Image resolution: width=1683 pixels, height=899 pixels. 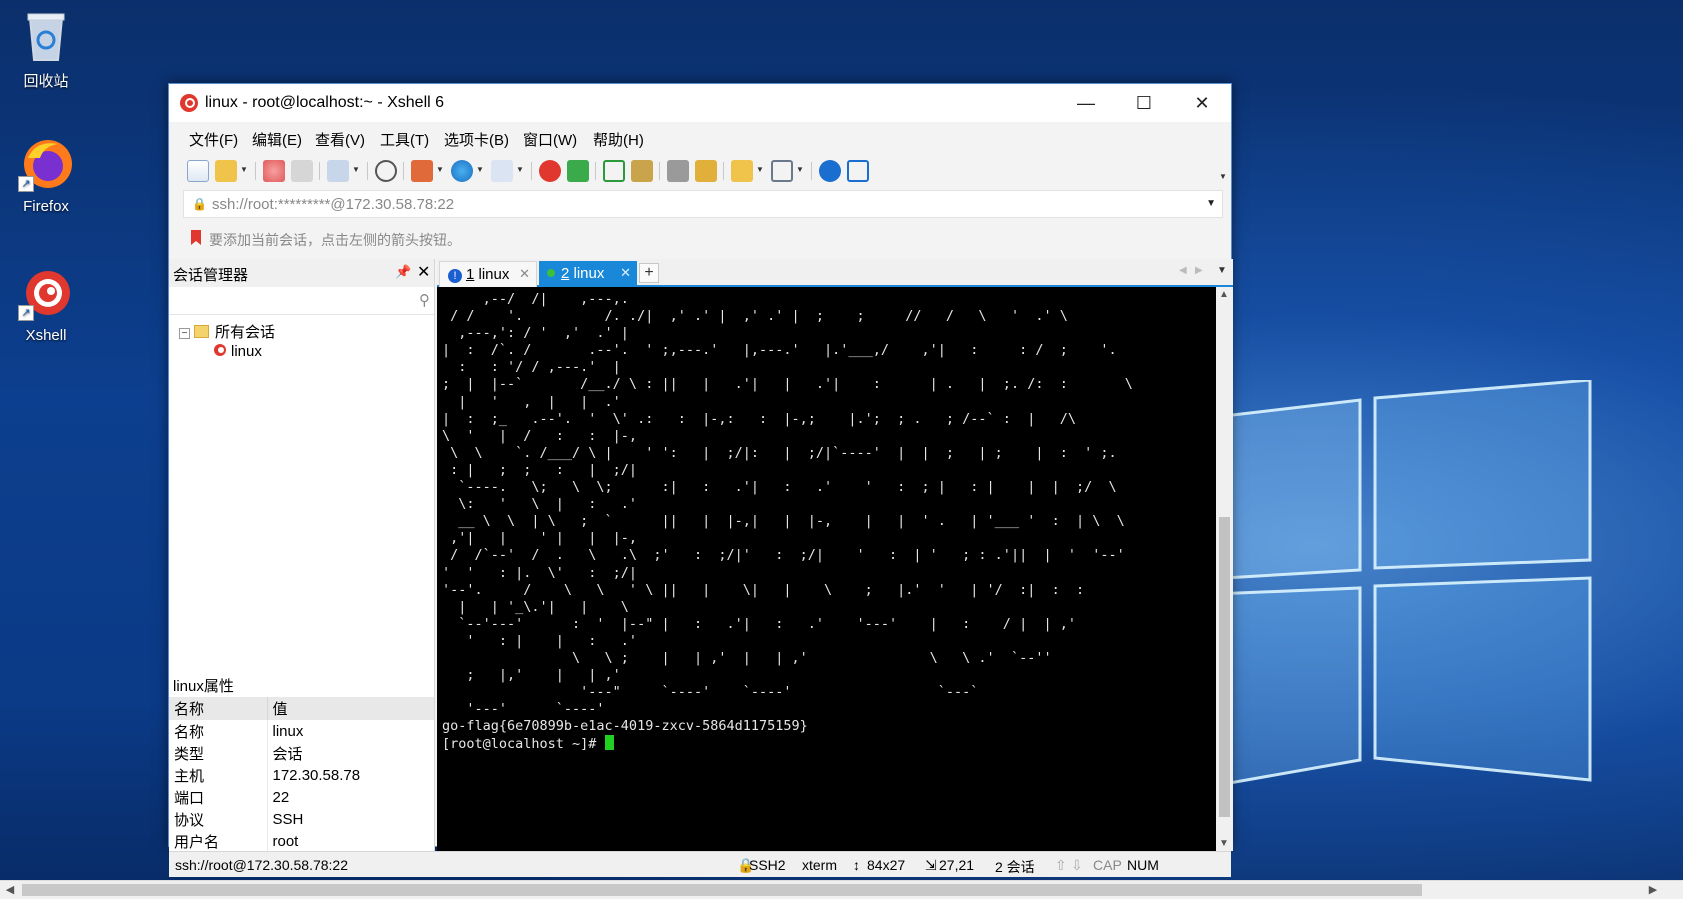 What do you see at coordinates (218, 819) in the screenshot?
I see `property-name: 协议` at bounding box center [218, 819].